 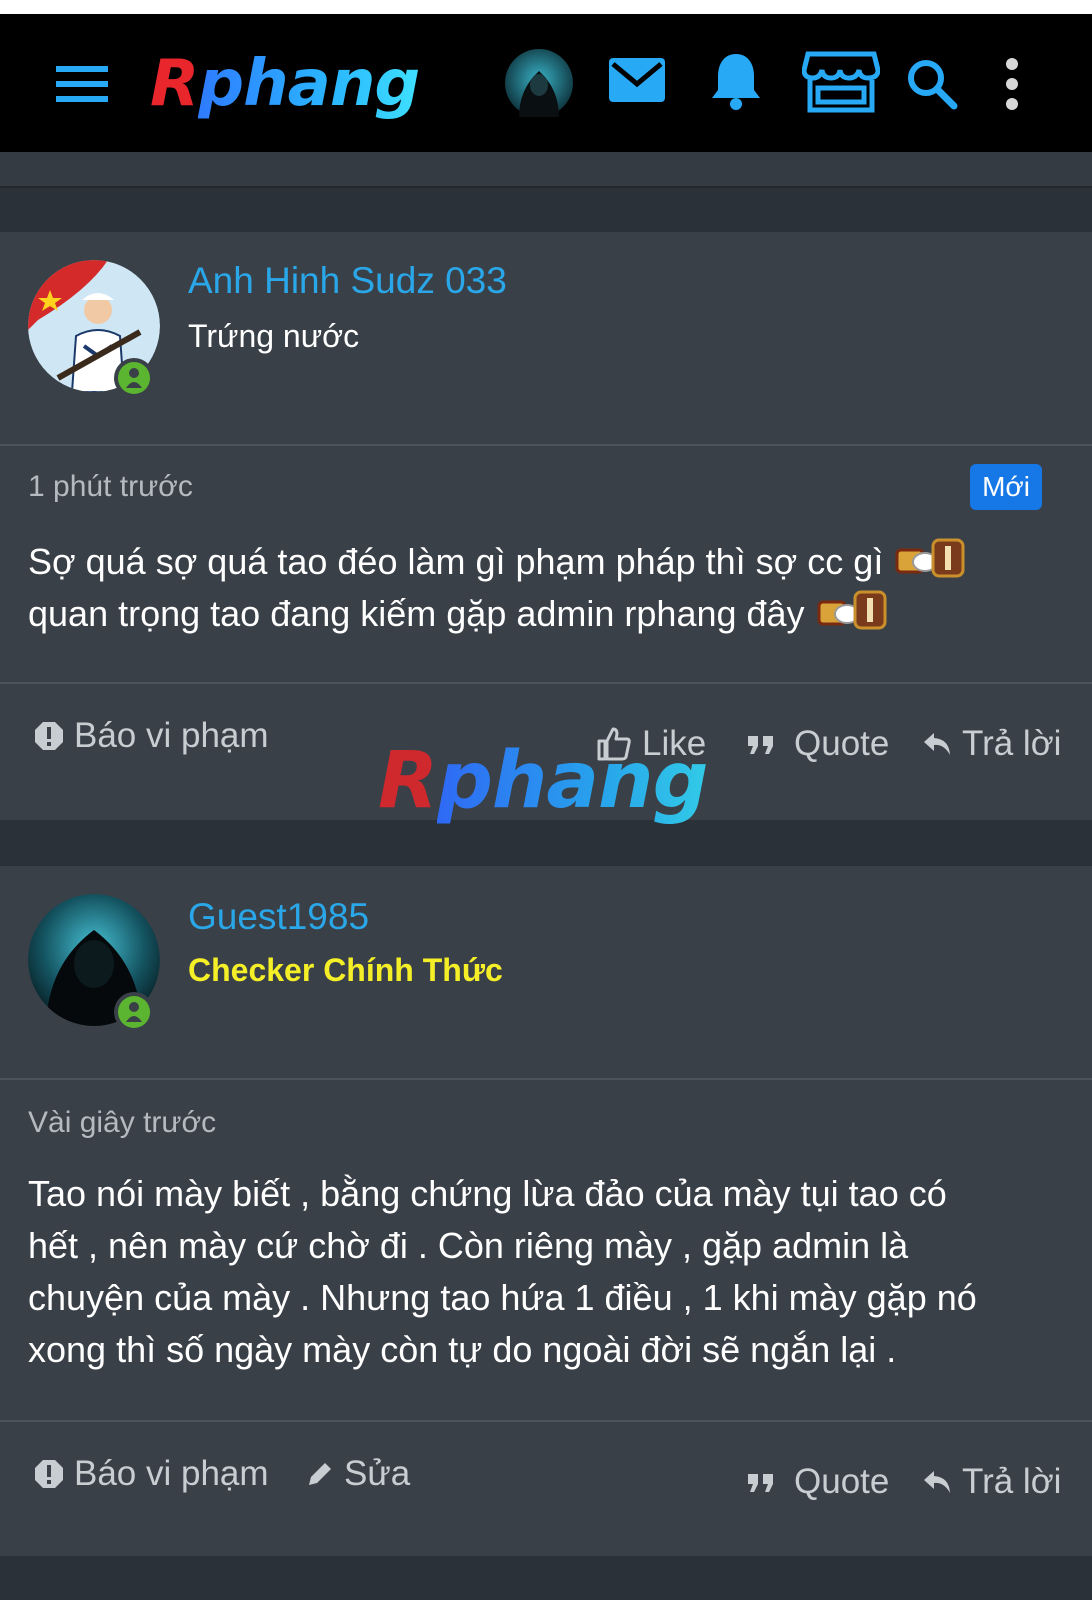 What do you see at coordinates (841, 82) in the screenshot?
I see `store-icon` at bounding box center [841, 82].